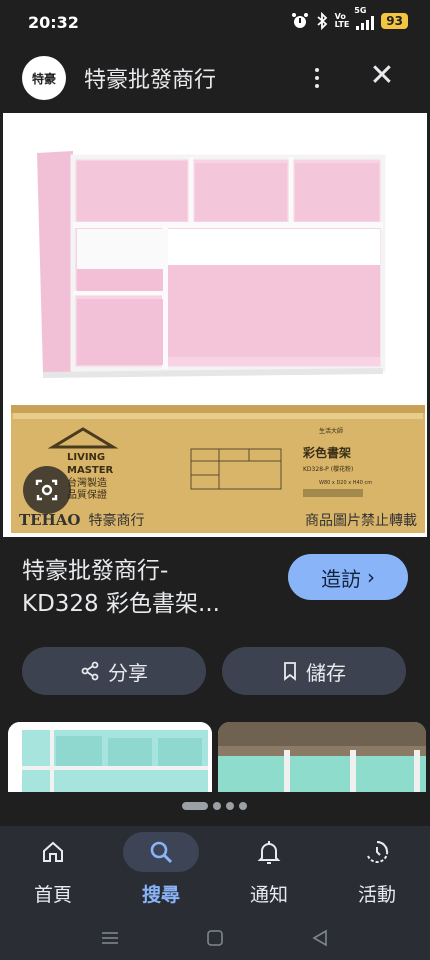  Describe the element at coordinates (114, 671) in the screenshot. I see `share-button: 分享` at that location.